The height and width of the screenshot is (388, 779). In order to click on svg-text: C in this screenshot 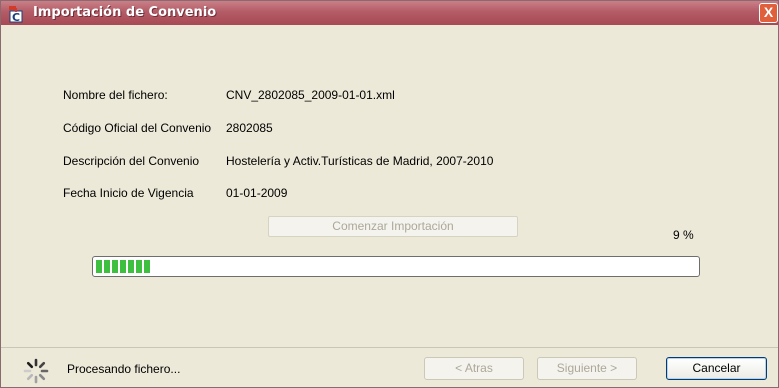, I will do `click(16, 17)`.